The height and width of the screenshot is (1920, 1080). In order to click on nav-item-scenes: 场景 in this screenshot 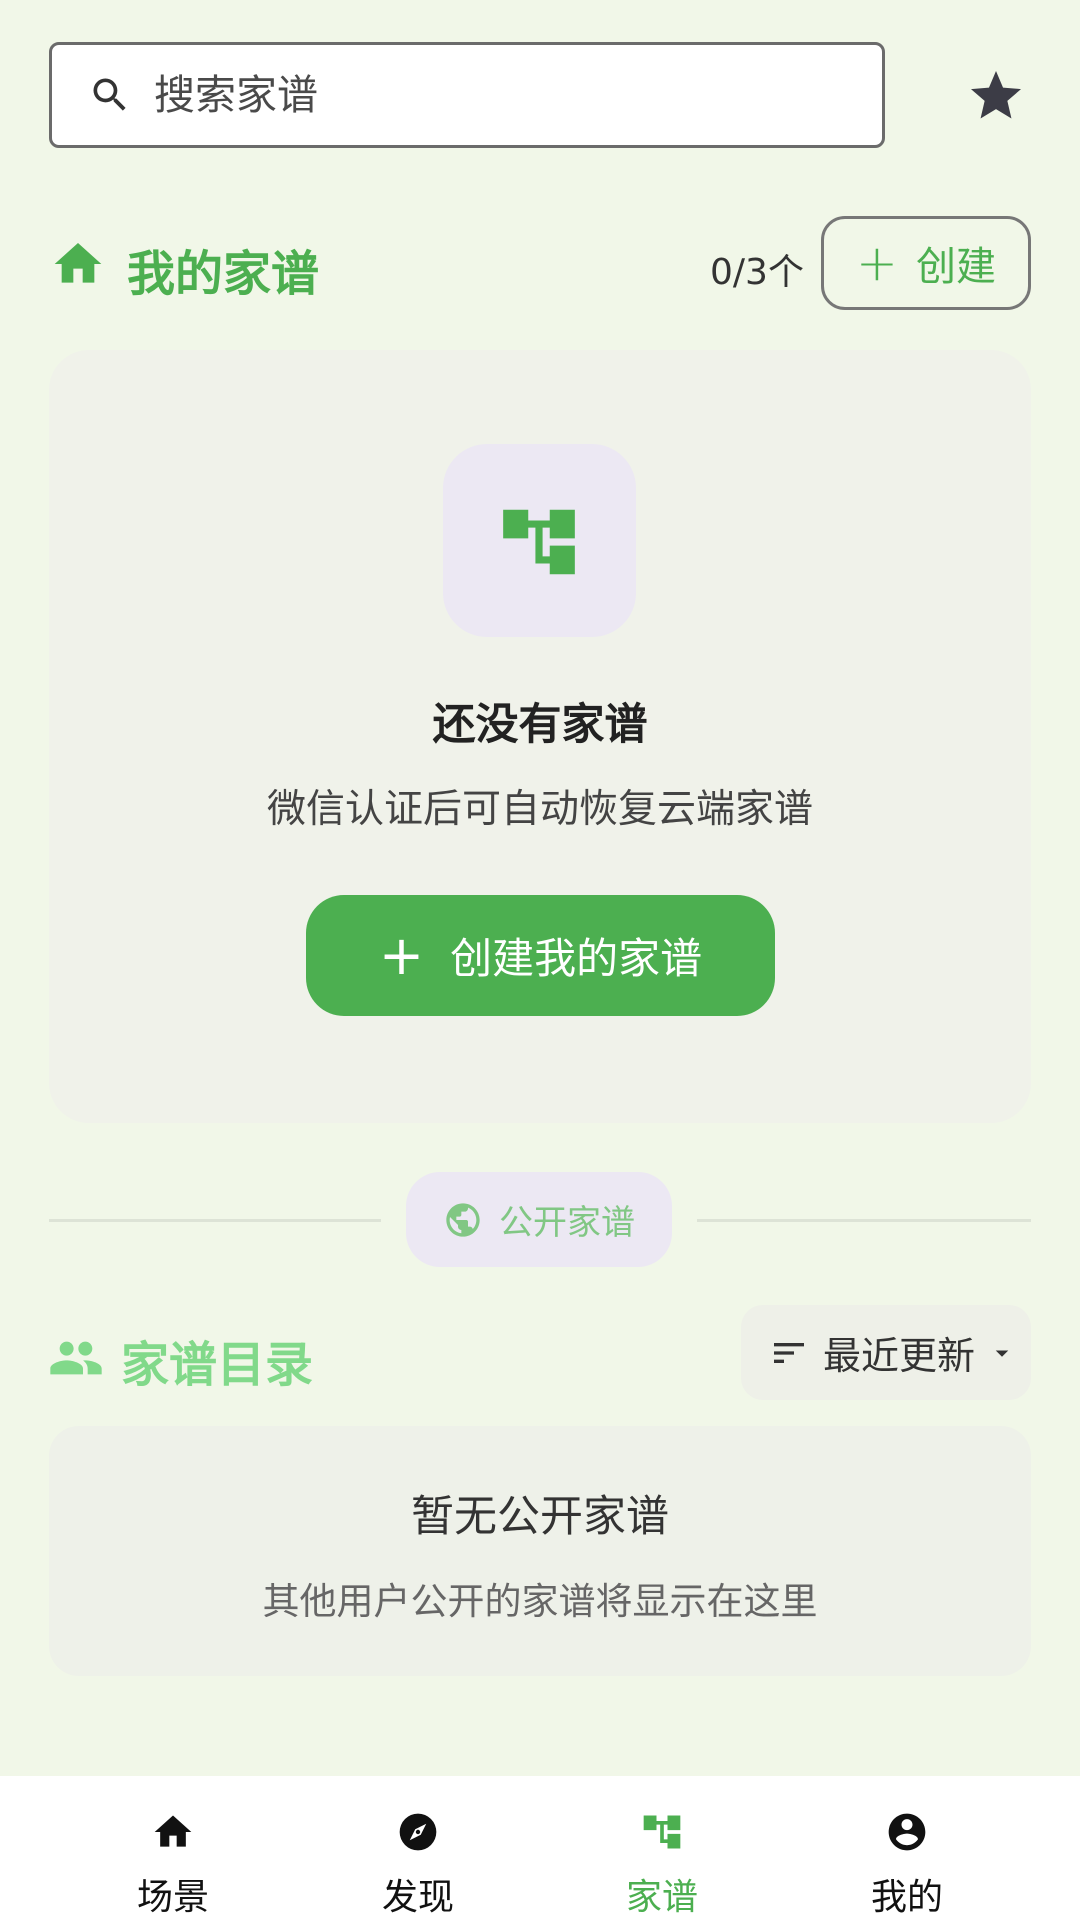, I will do `click(173, 1848)`.